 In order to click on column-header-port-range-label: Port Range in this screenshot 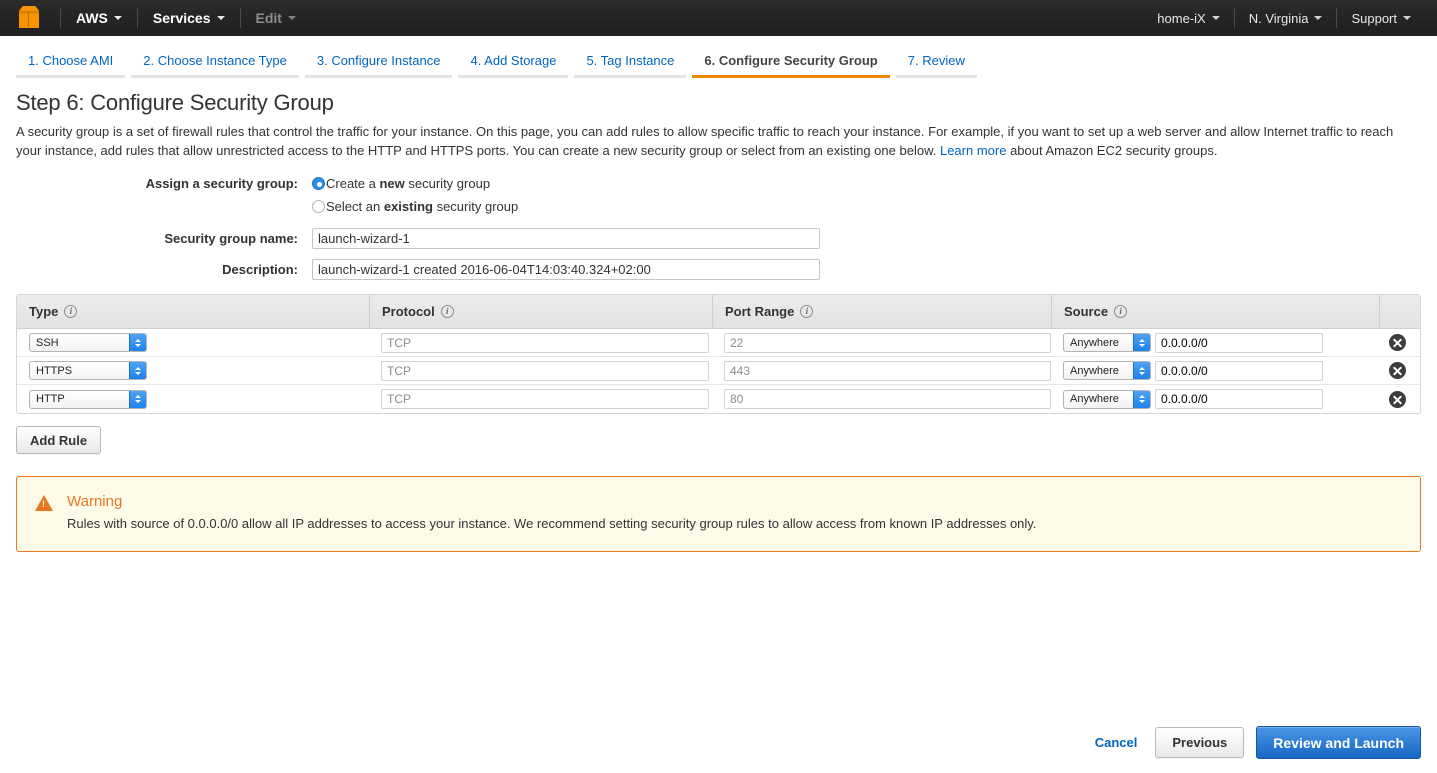, I will do `click(760, 311)`.